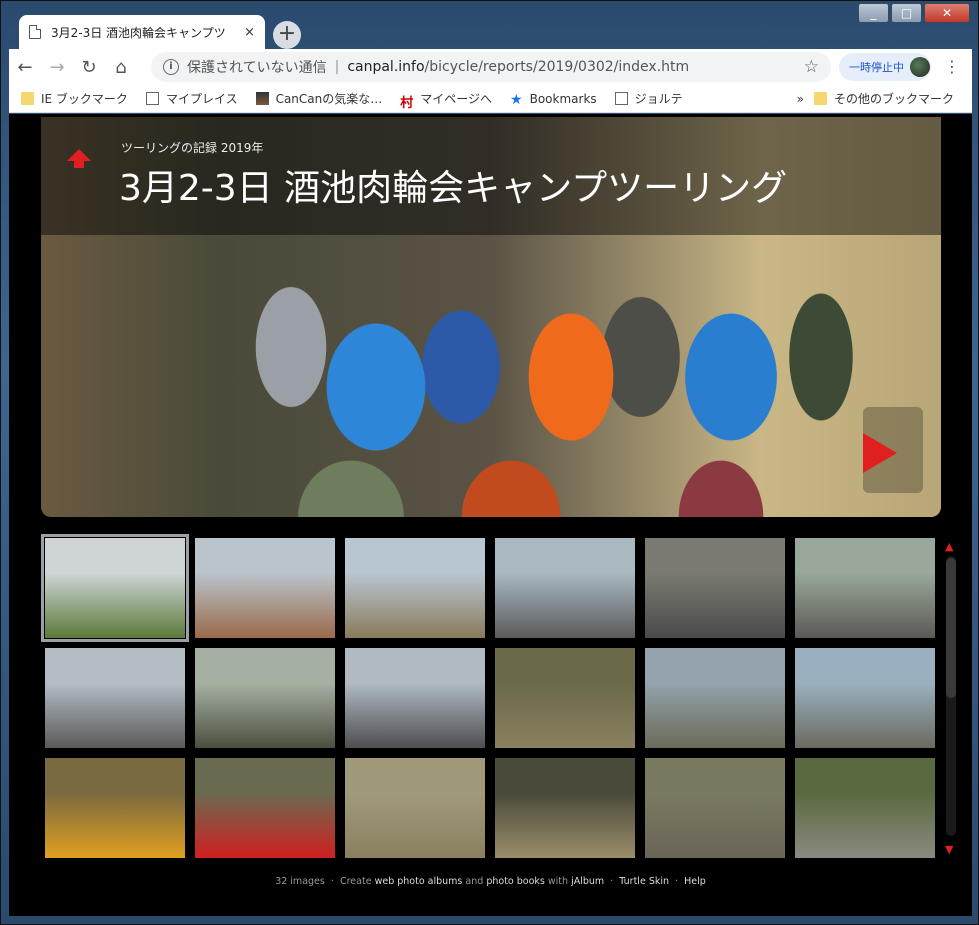 The width and height of the screenshot is (979, 925). What do you see at coordinates (587, 881) in the screenshot?
I see `jalbum-link: jAlbum` at bounding box center [587, 881].